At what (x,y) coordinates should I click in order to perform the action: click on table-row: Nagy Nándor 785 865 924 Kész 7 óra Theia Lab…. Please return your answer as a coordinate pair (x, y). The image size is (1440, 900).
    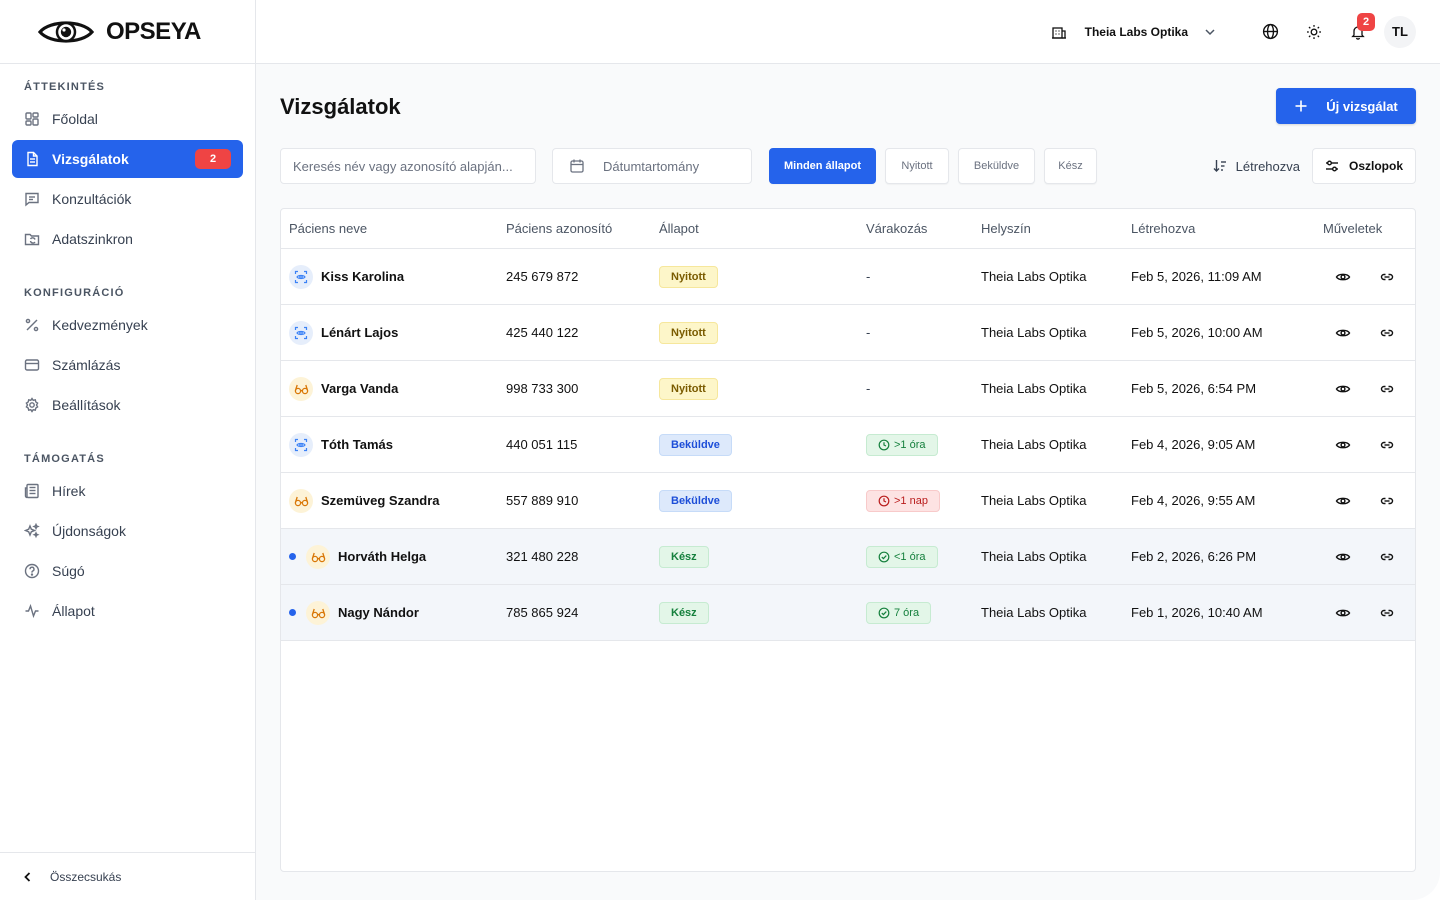
    Looking at the image, I should click on (848, 613).